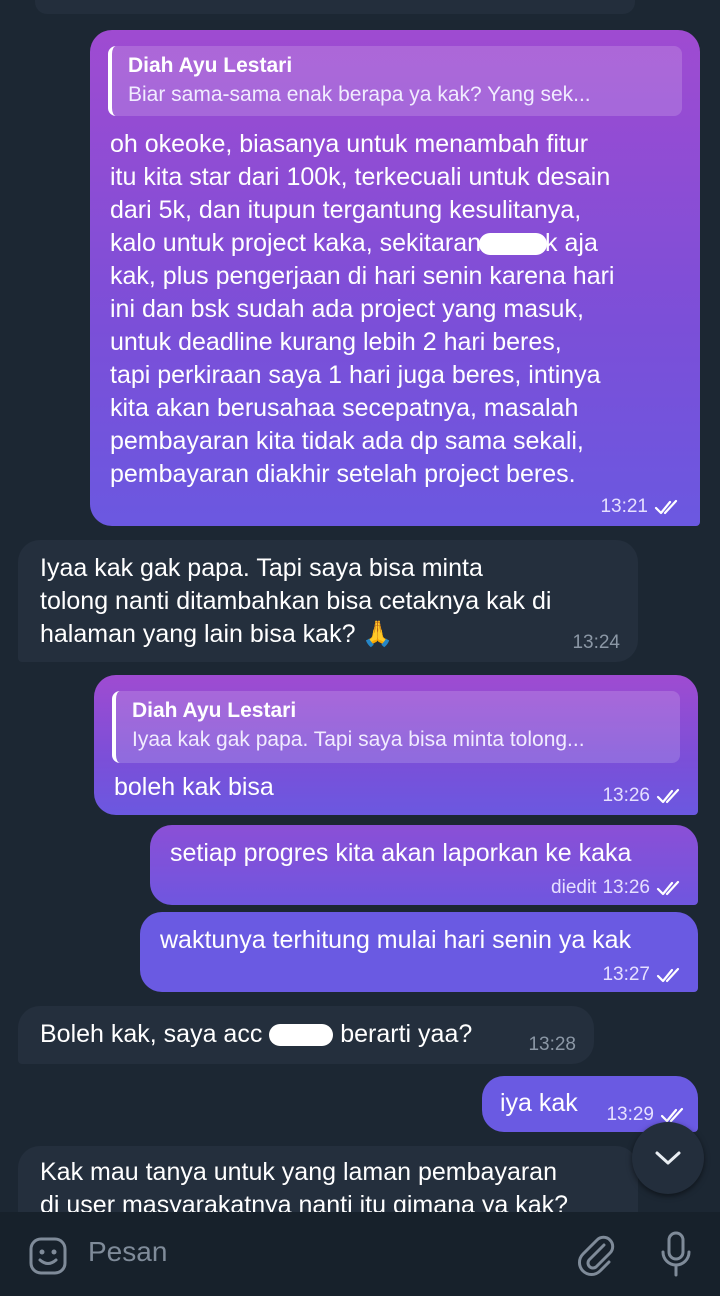 The width and height of the screenshot is (720, 1296). What do you see at coordinates (194, 787) in the screenshot?
I see `message-text: boleh kak bisa` at bounding box center [194, 787].